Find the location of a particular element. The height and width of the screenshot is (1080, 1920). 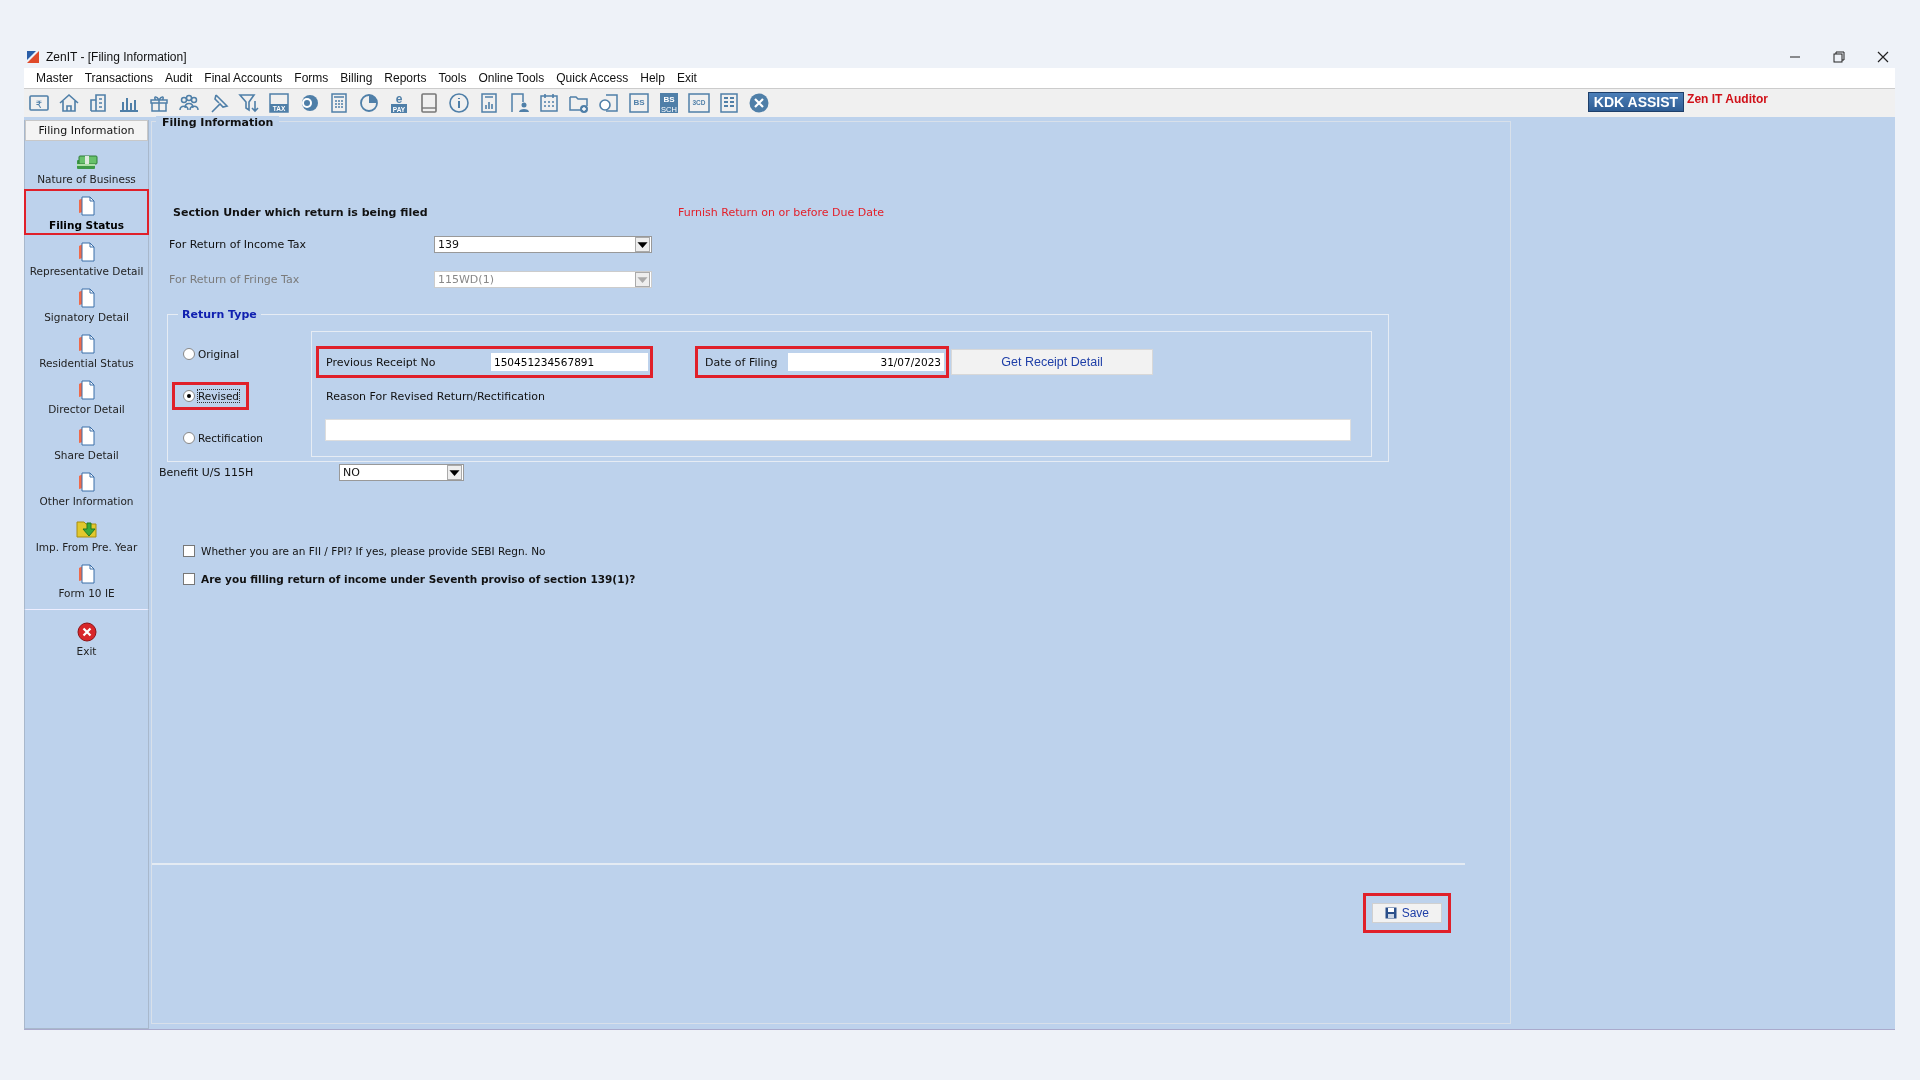

radio-option: Rectification is located at coordinates (223, 438).